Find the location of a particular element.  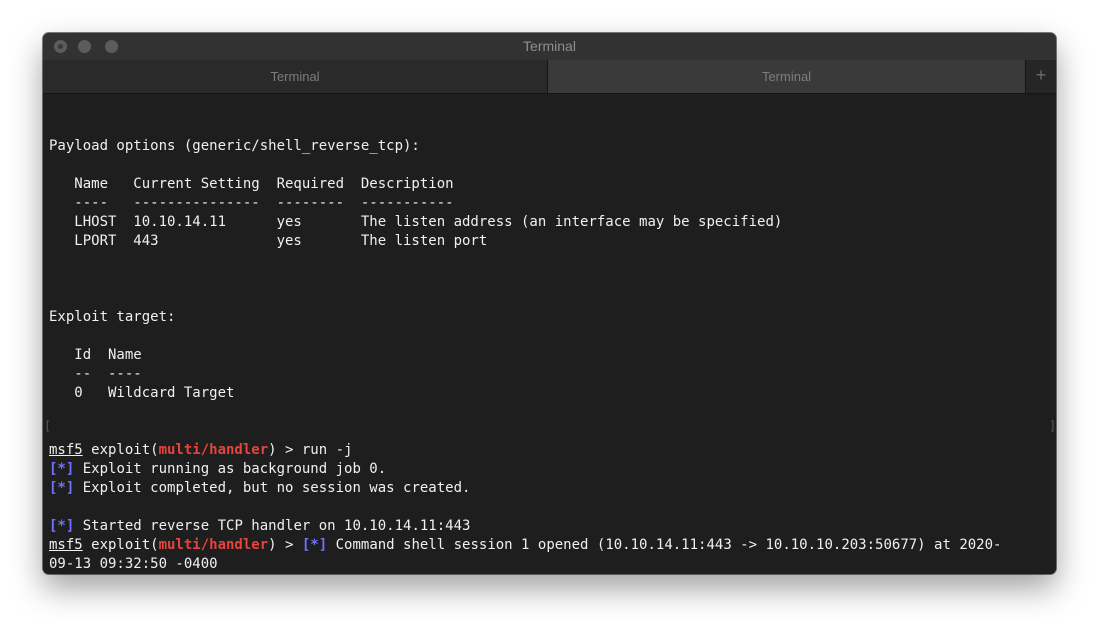

target-row-wildcard: 0 Wildcard Target is located at coordinates (142, 393).